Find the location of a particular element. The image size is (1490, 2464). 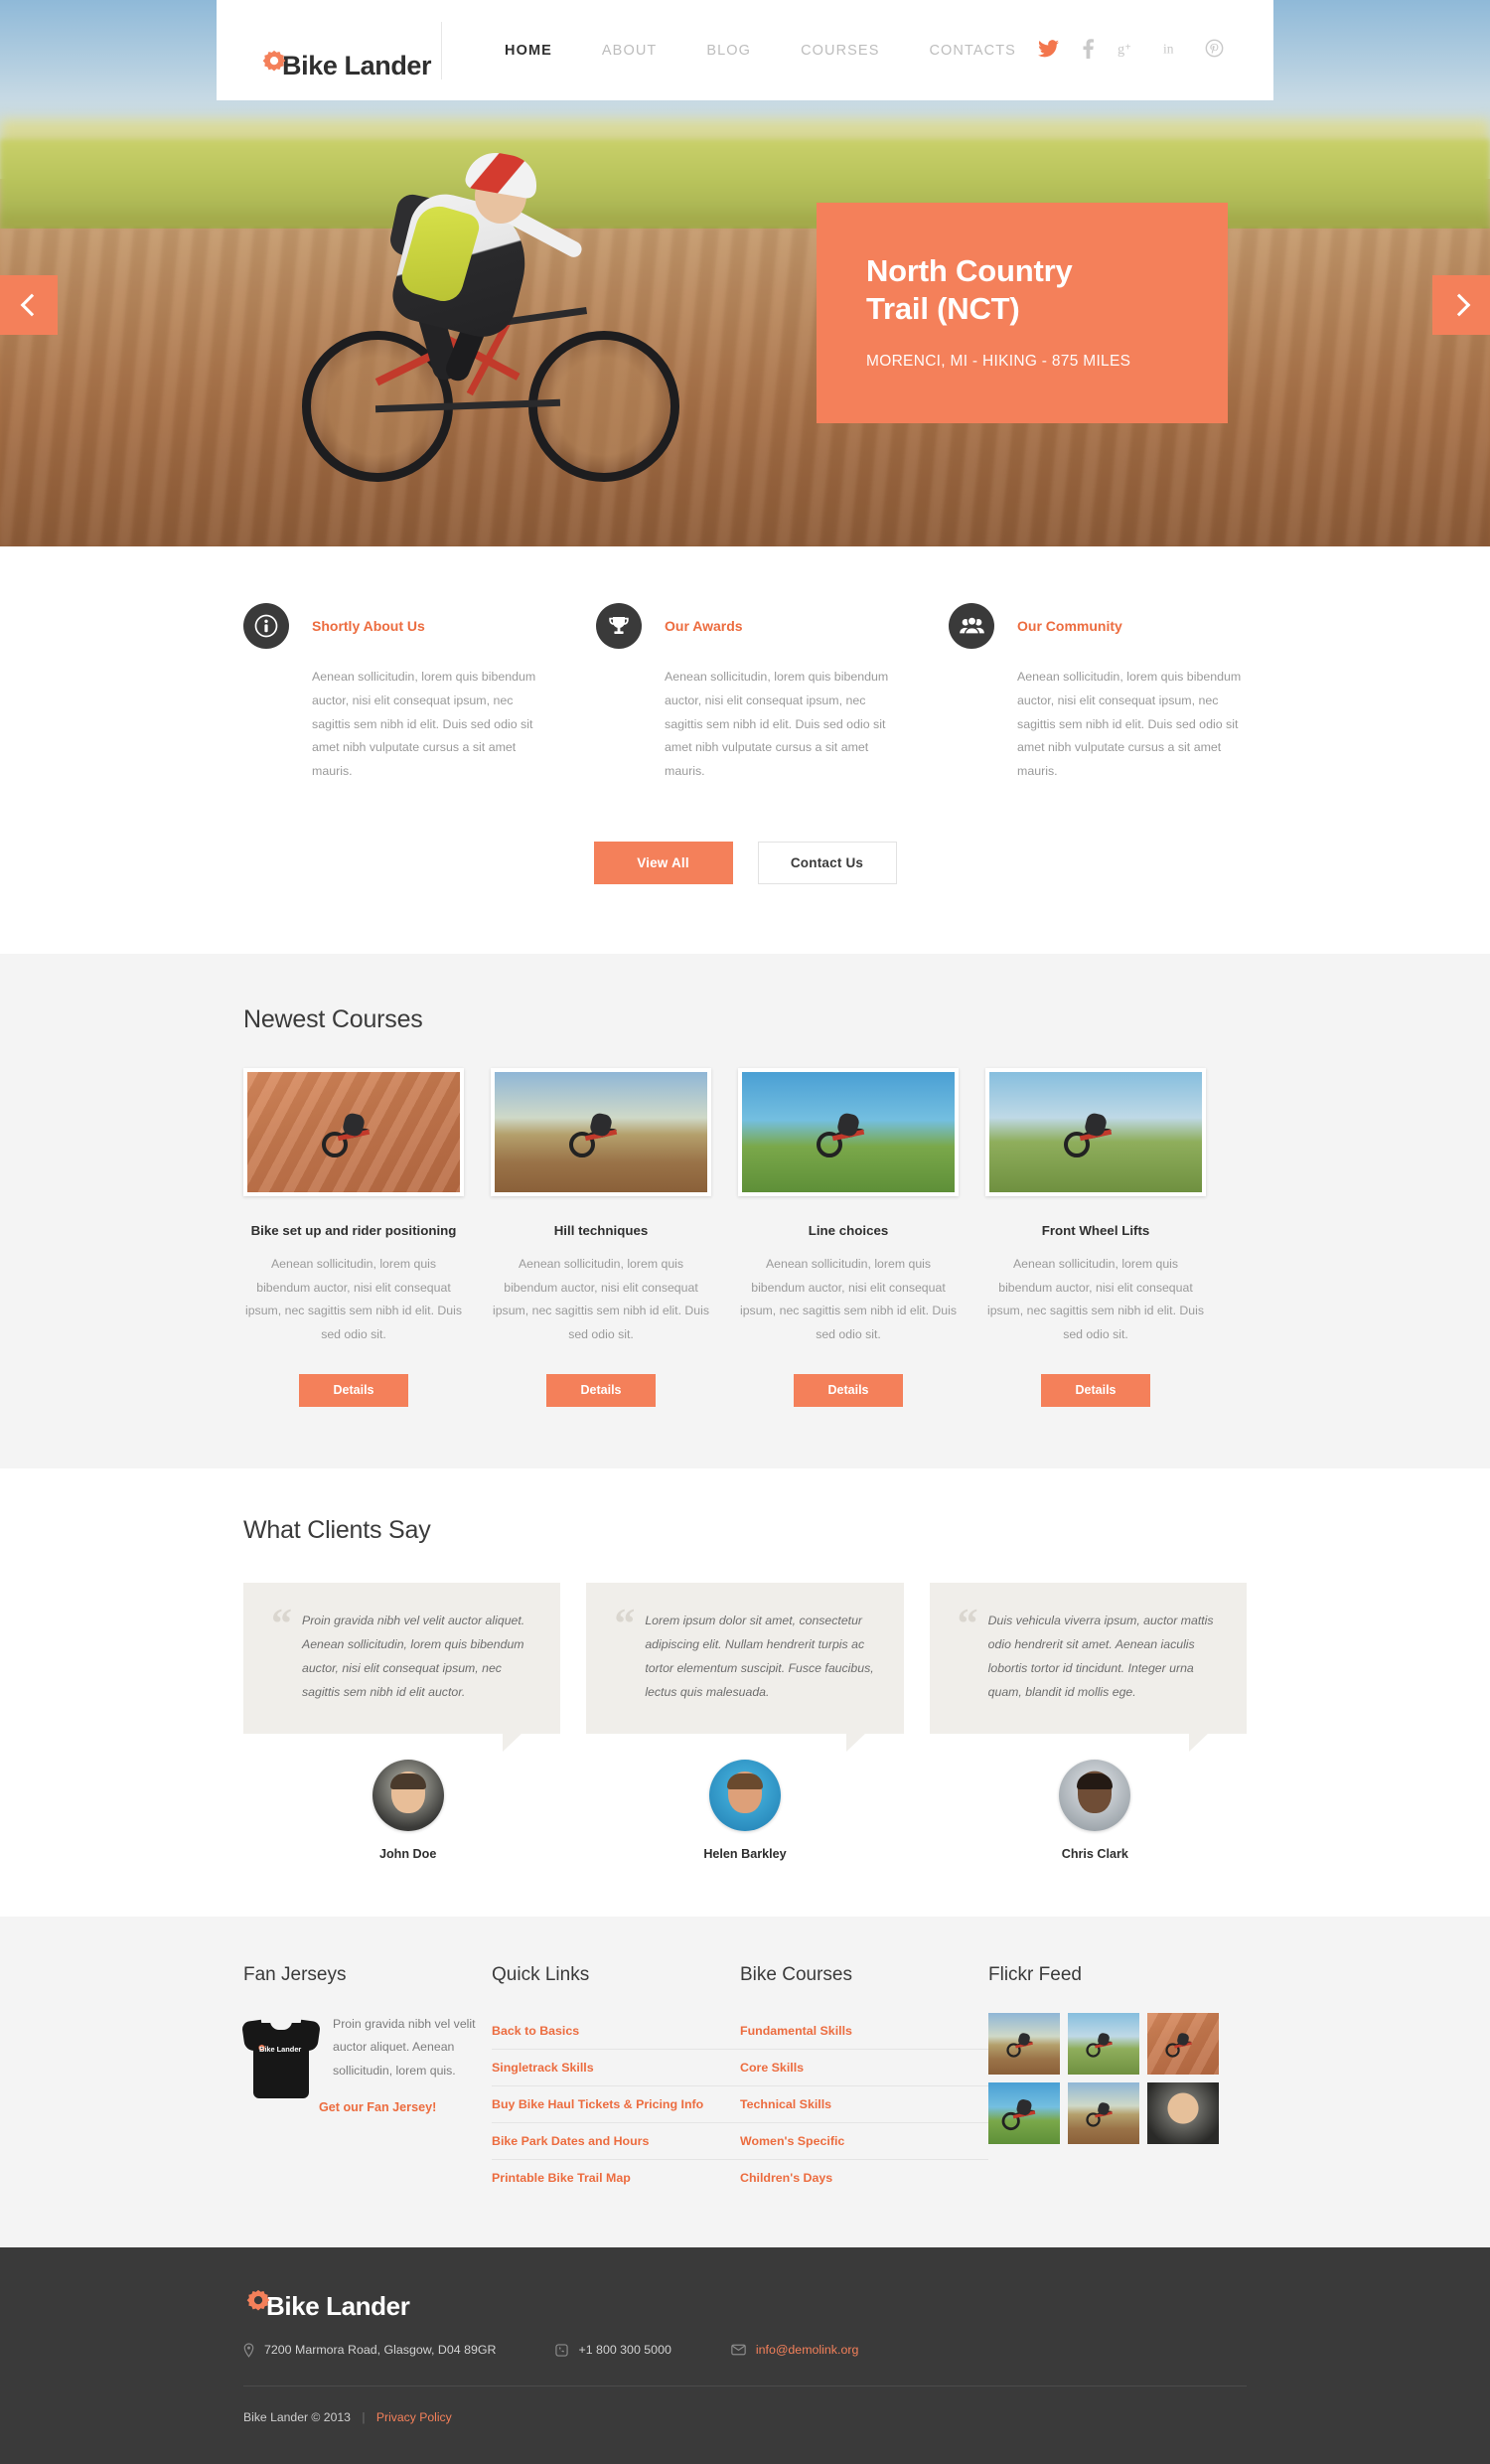

hero-cyclist-photo is located at coordinates (511, 303).